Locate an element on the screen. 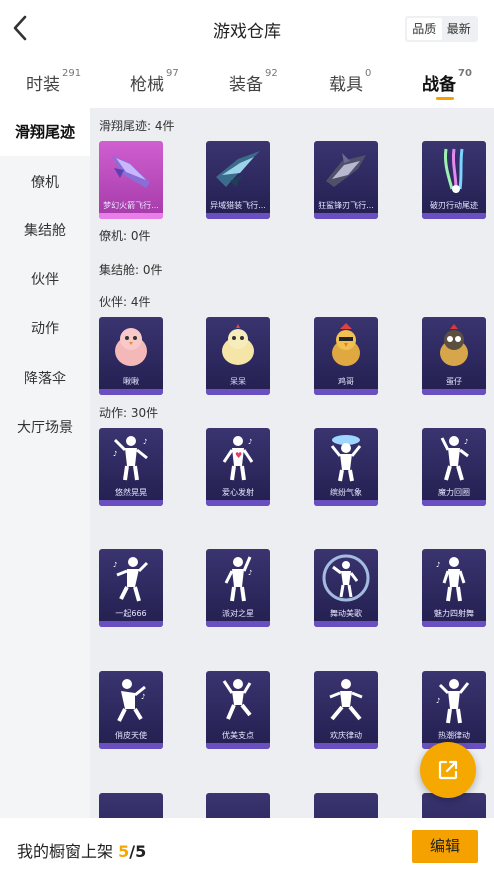  item-card: ♪ 热潮律动 is located at coordinates (454, 710).